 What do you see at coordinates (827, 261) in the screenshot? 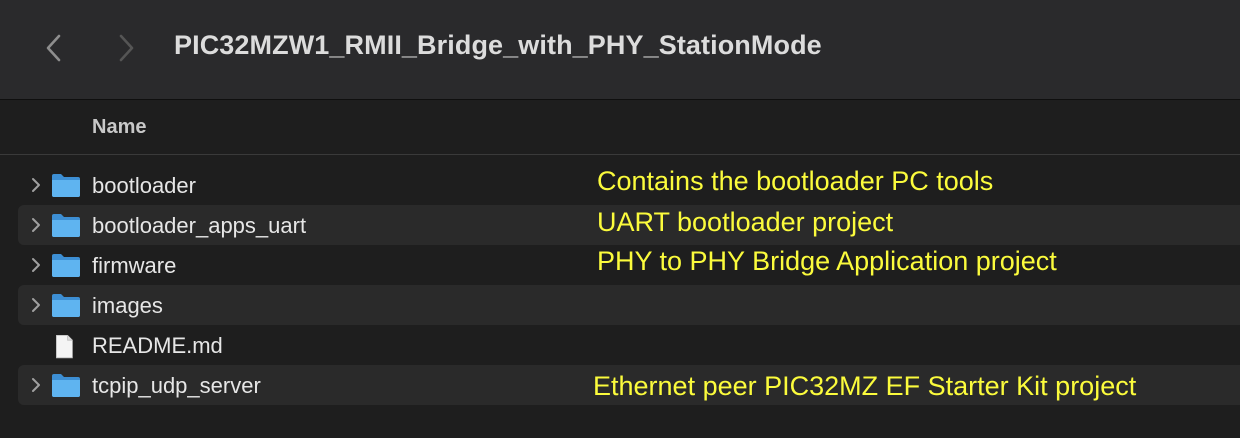
I see `annotation-firmware: PHY to PHY Bridge Application project` at bounding box center [827, 261].